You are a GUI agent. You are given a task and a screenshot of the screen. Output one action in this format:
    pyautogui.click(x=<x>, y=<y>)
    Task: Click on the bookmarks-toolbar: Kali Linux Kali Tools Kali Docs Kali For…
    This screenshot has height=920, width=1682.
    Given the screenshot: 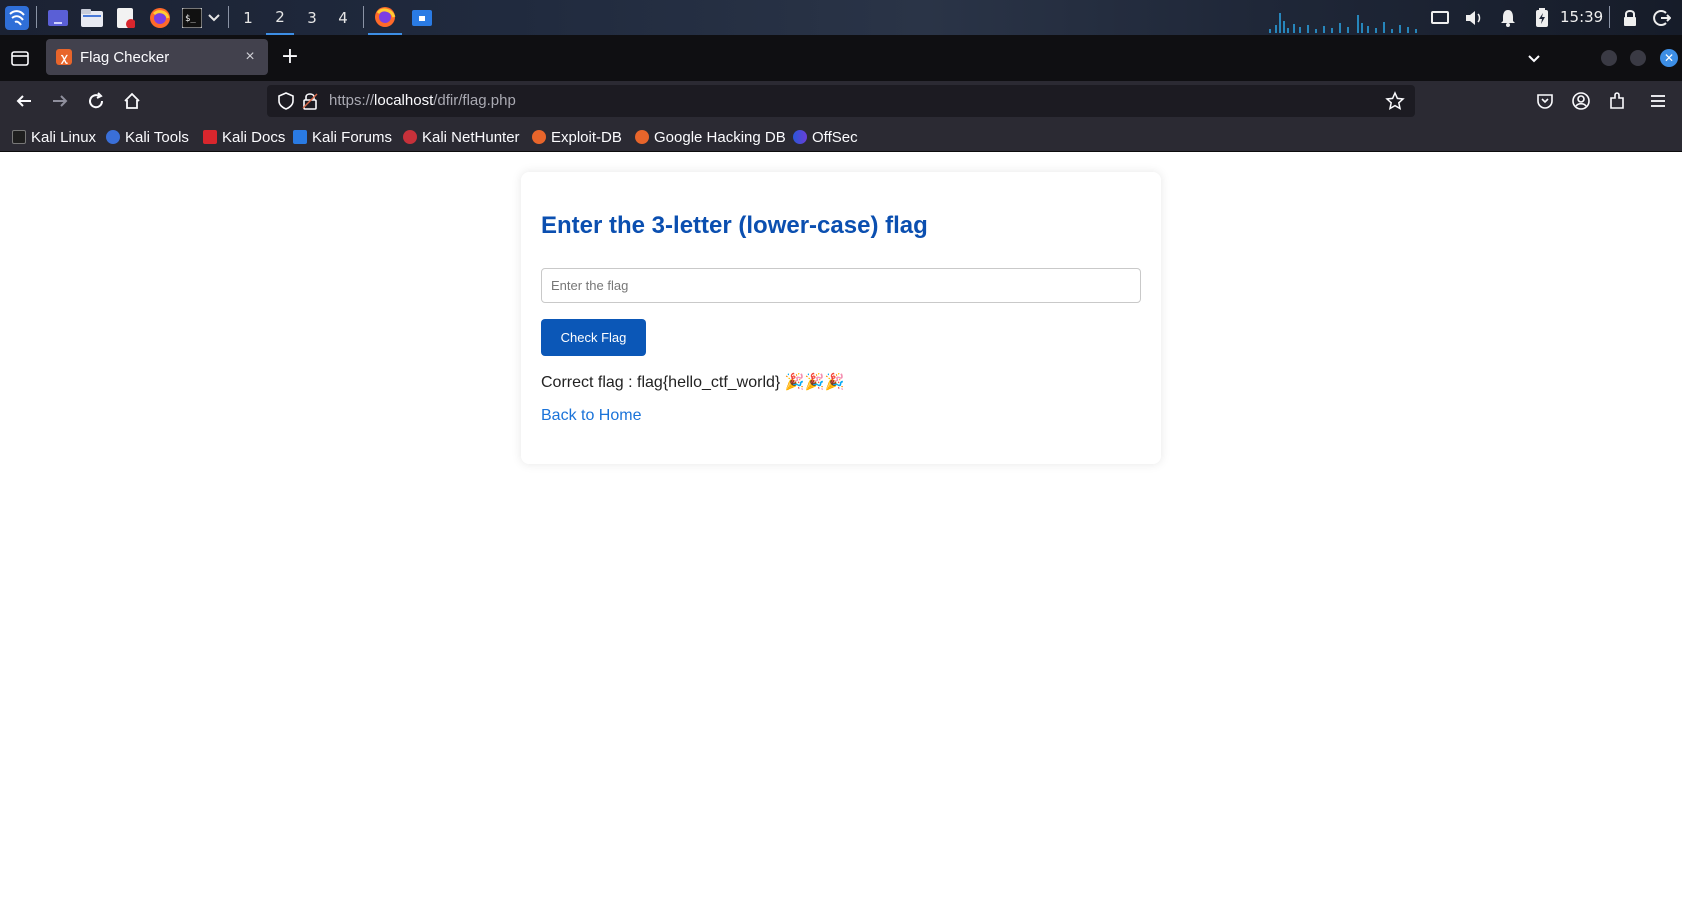 What is the action you would take?
    pyautogui.click(x=841, y=136)
    